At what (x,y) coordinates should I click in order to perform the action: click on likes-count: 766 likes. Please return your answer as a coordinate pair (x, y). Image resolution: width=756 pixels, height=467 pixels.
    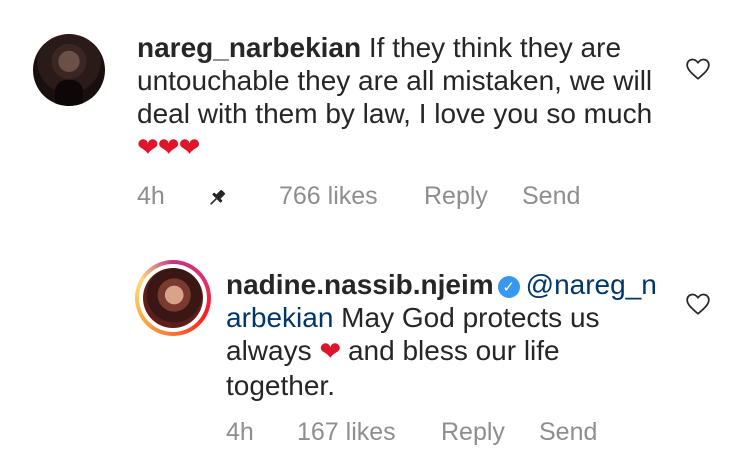
    Looking at the image, I should click on (328, 196).